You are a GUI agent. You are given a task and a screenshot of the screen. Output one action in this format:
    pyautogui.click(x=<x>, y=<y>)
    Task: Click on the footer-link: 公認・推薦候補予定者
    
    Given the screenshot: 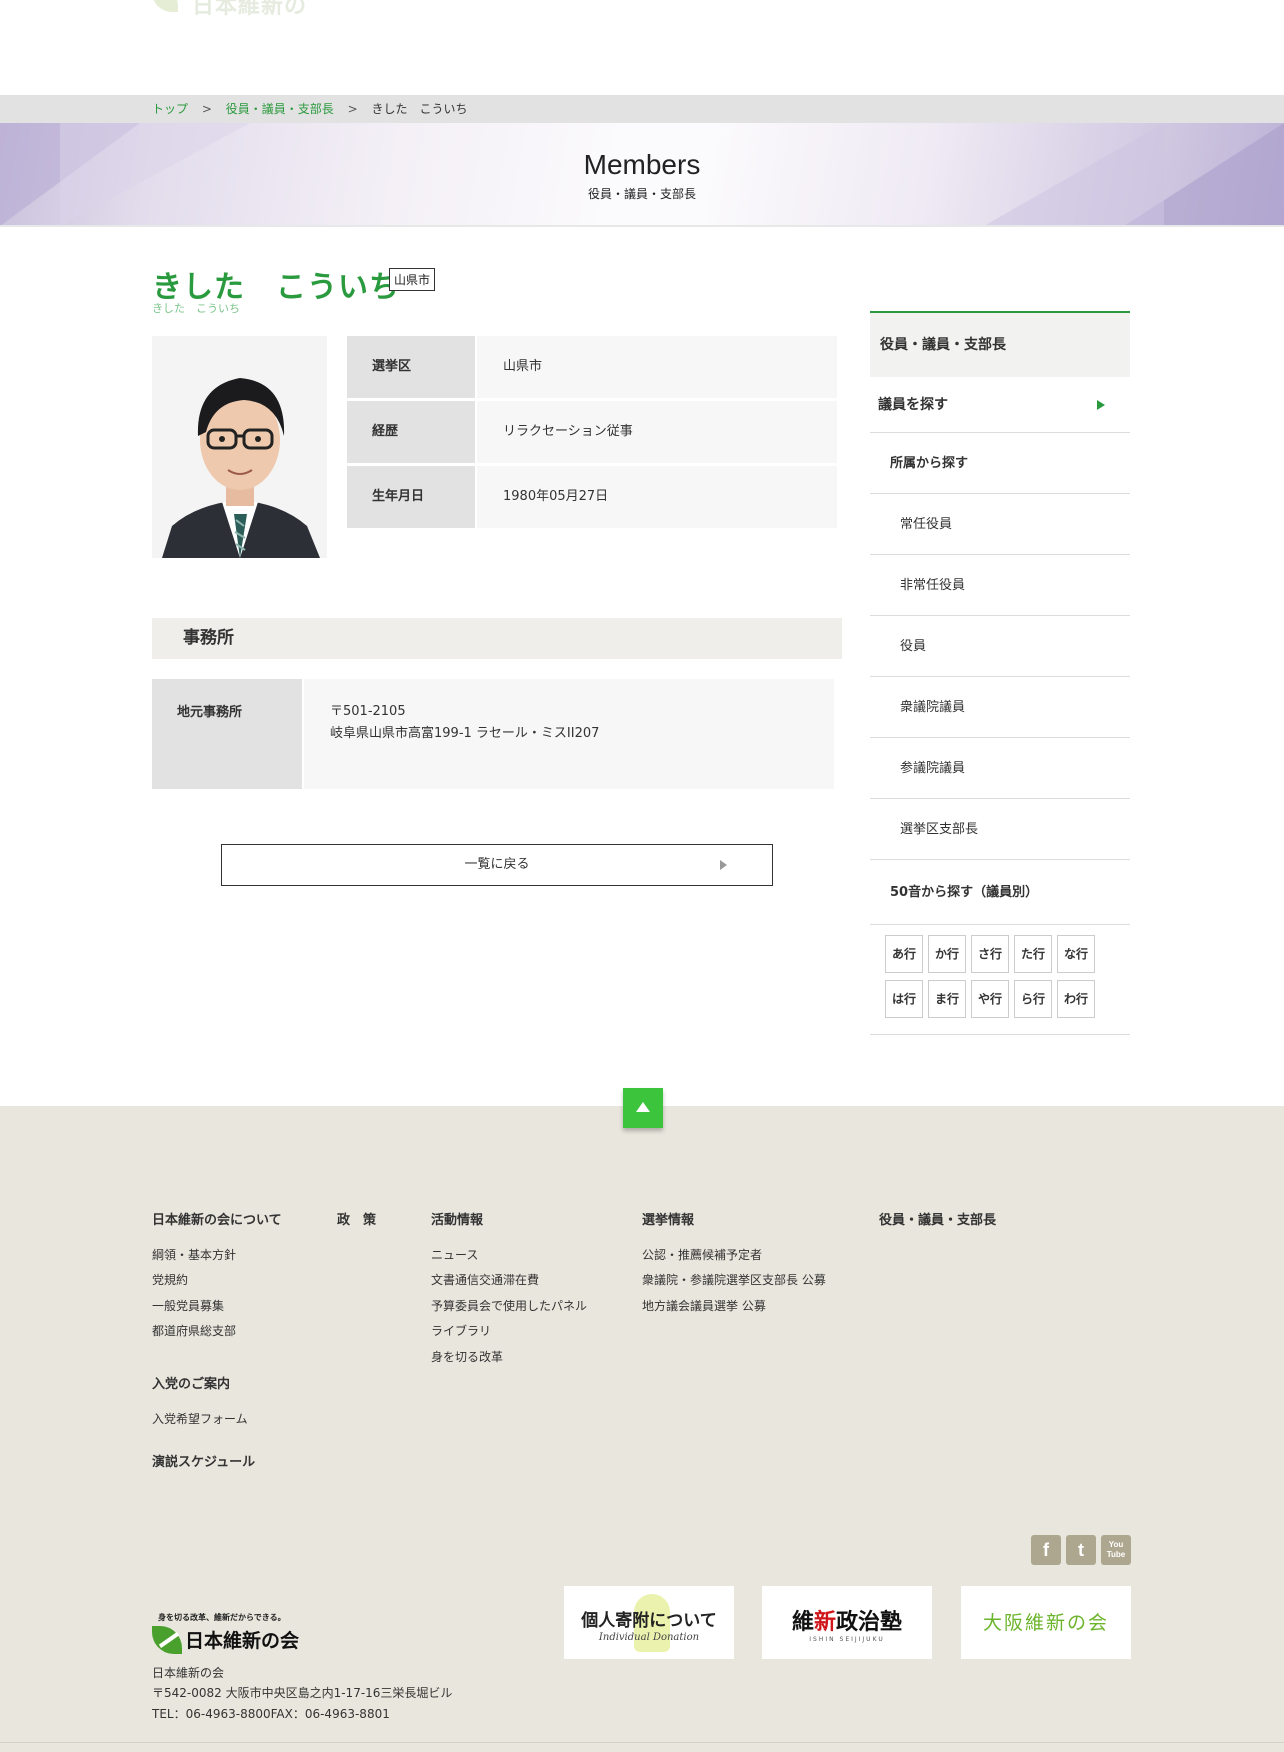 What is the action you would take?
    pyautogui.click(x=702, y=1254)
    